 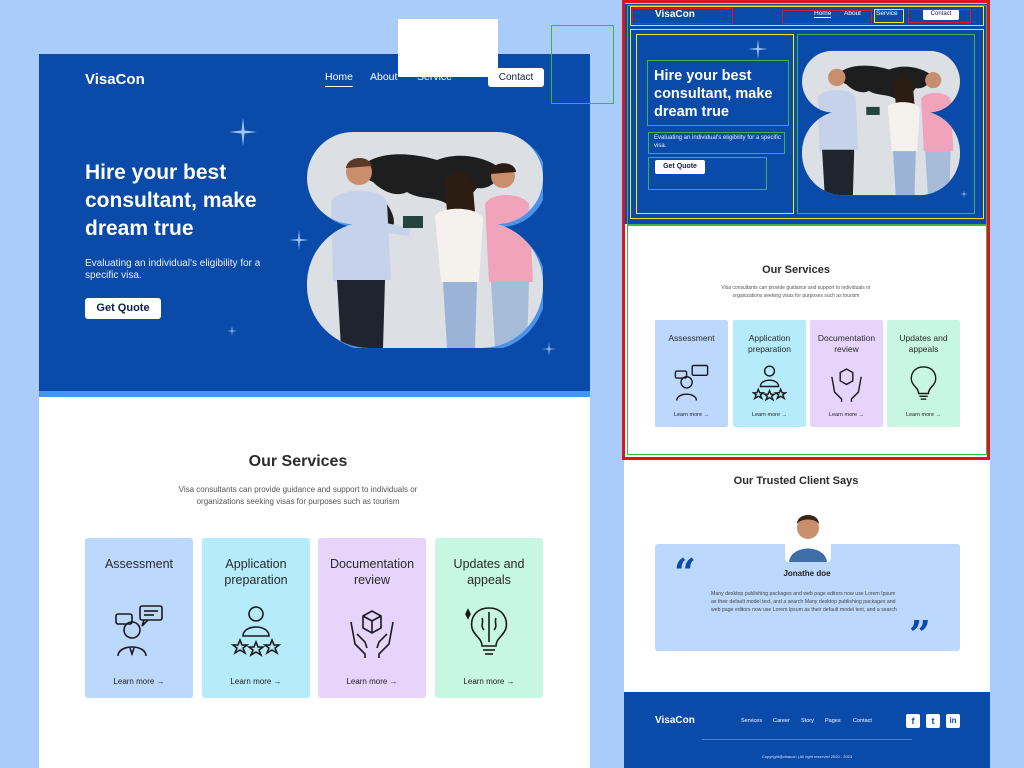 I want to click on footer-link-contact: Contact, so click(x=862, y=721).